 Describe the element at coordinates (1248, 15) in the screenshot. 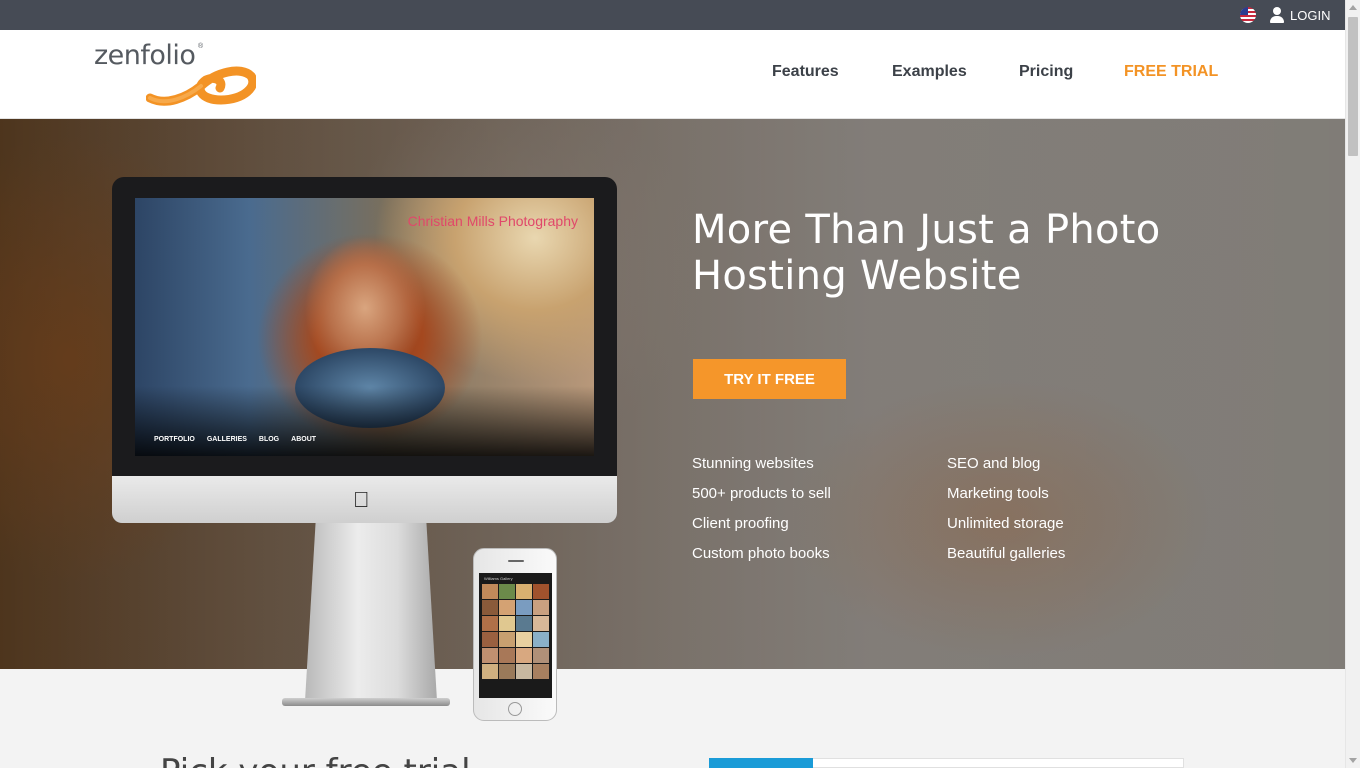

I see `us-flag-icon` at that location.